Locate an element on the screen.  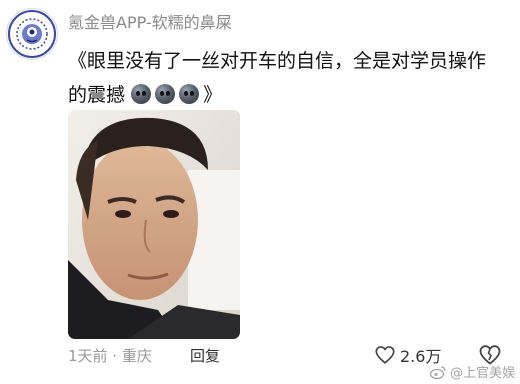
avatar is located at coordinates (32, 34).